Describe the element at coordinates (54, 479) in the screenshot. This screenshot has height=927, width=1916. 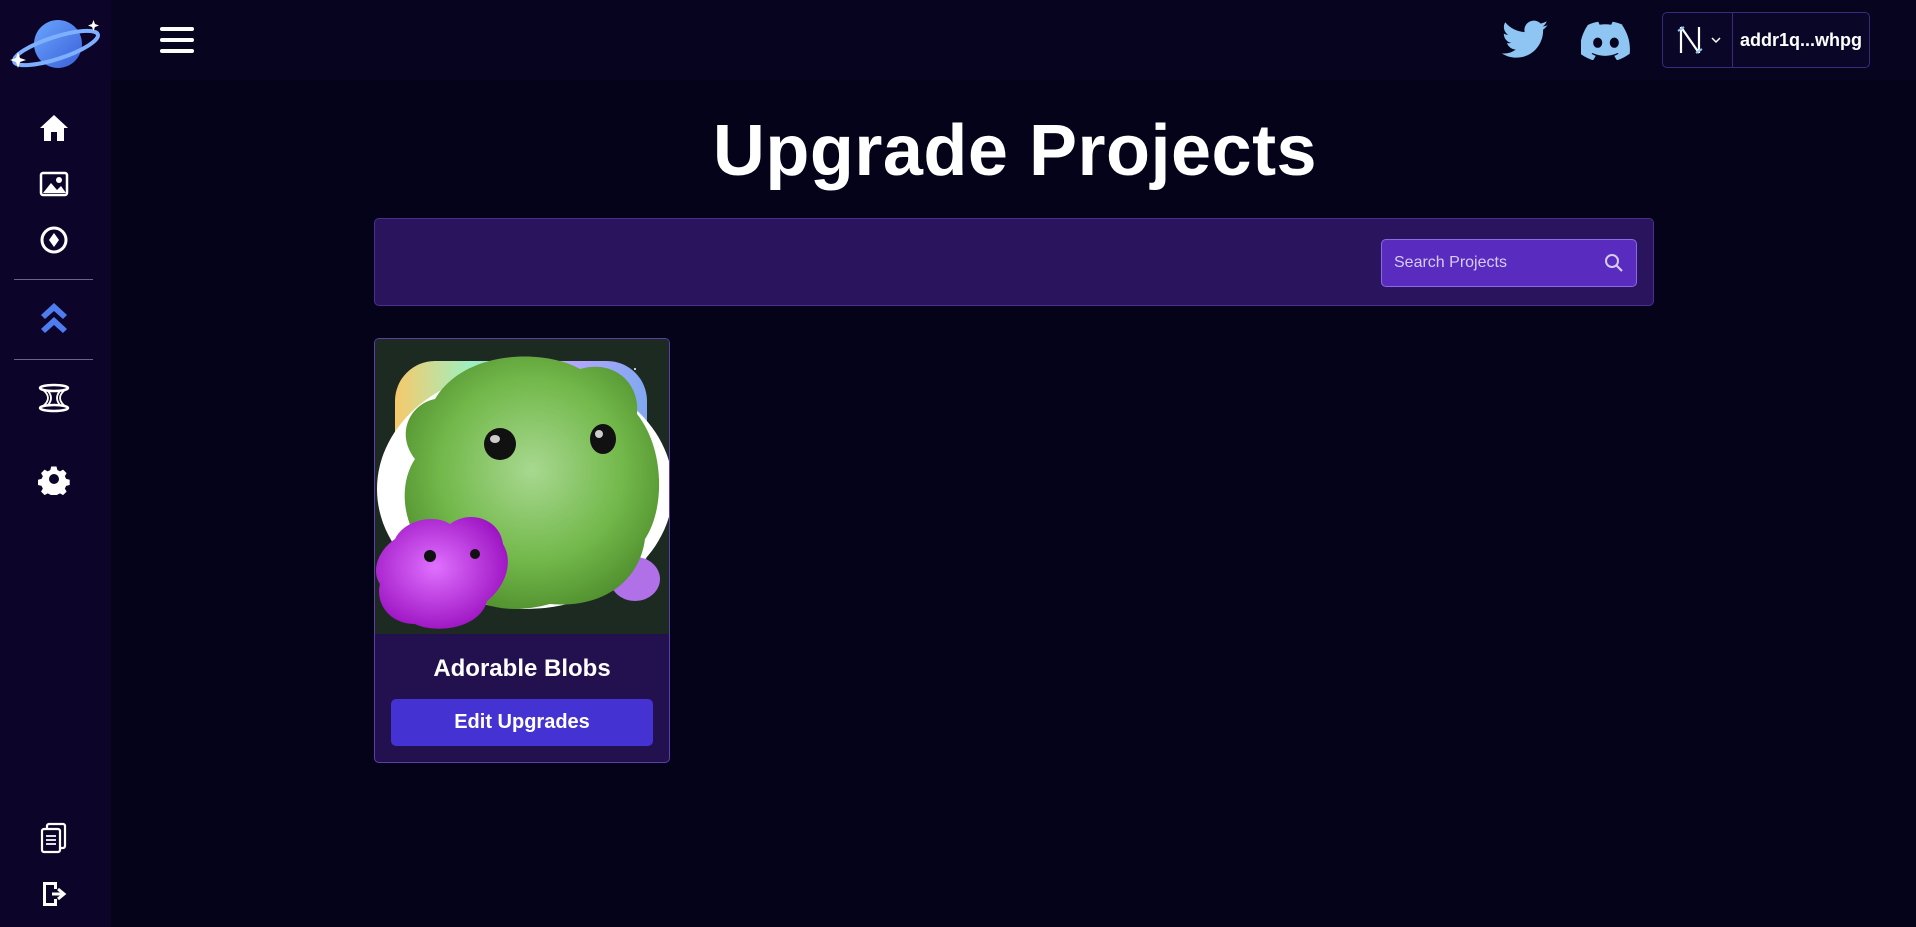
I see `gear-icon` at that location.